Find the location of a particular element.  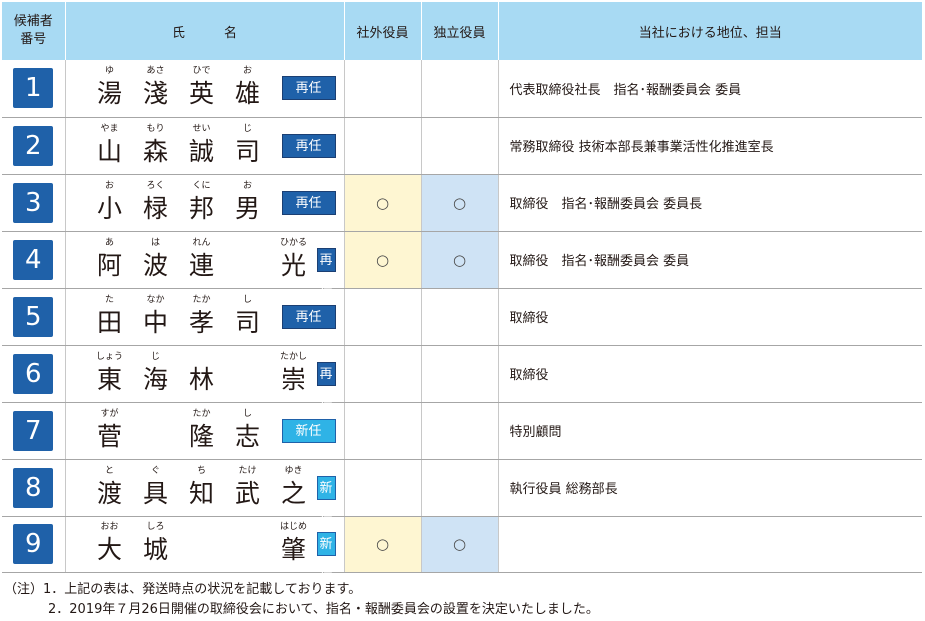

candidate-name-cell: た田なか中たか孝し司再任 is located at coordinates (205, 317).